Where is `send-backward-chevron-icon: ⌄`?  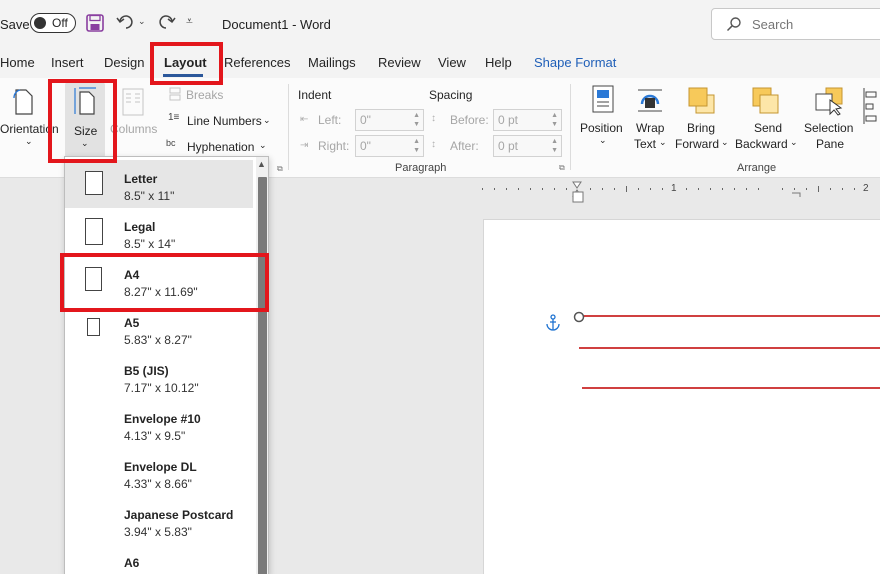 send-backward-chevron-icon: ⌄ is located at coordinates (794, 142).